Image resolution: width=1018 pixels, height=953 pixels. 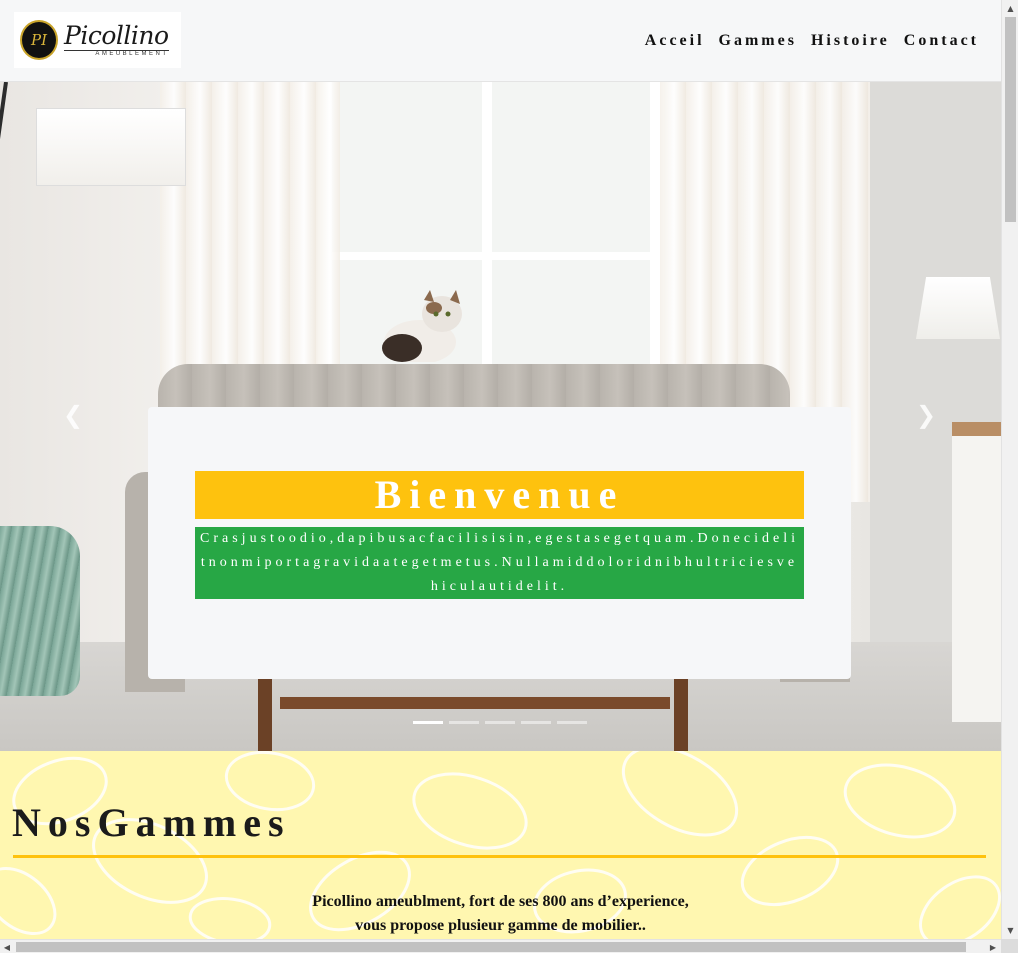 What do you see at coordinates (116, 35) in the screenshot?
I see `brand-name: Picollino` at bounding box center [116, 35].